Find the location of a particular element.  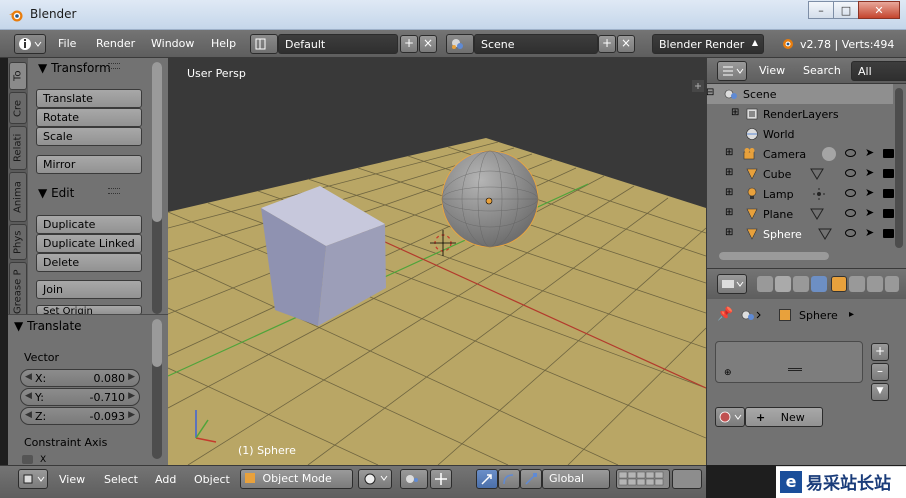

modifiers-tab-icon is located at coordinates (875, 284).